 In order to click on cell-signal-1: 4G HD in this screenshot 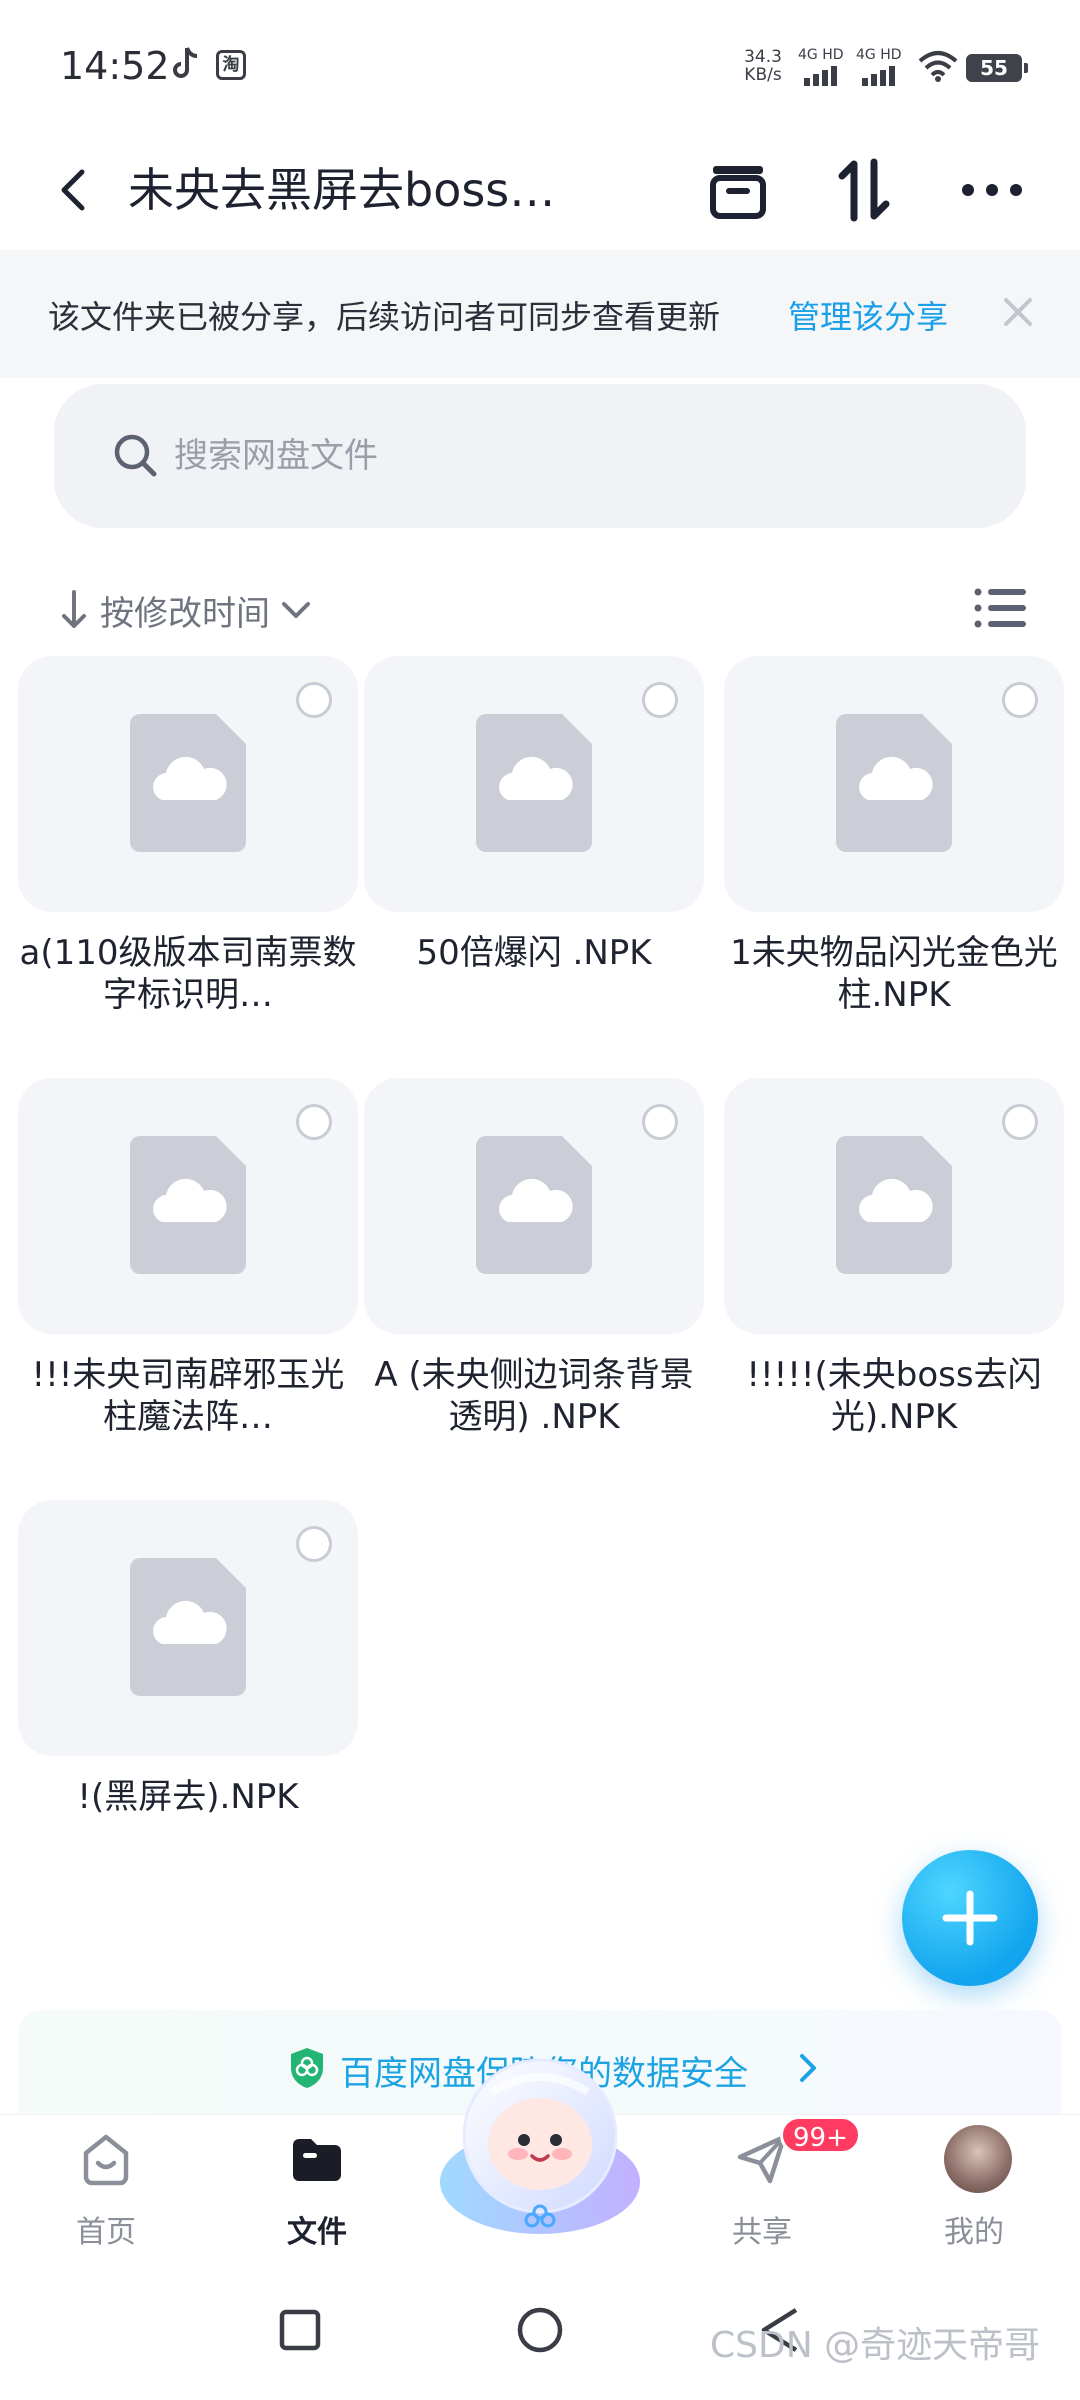, I will do `click(826, 67)`.